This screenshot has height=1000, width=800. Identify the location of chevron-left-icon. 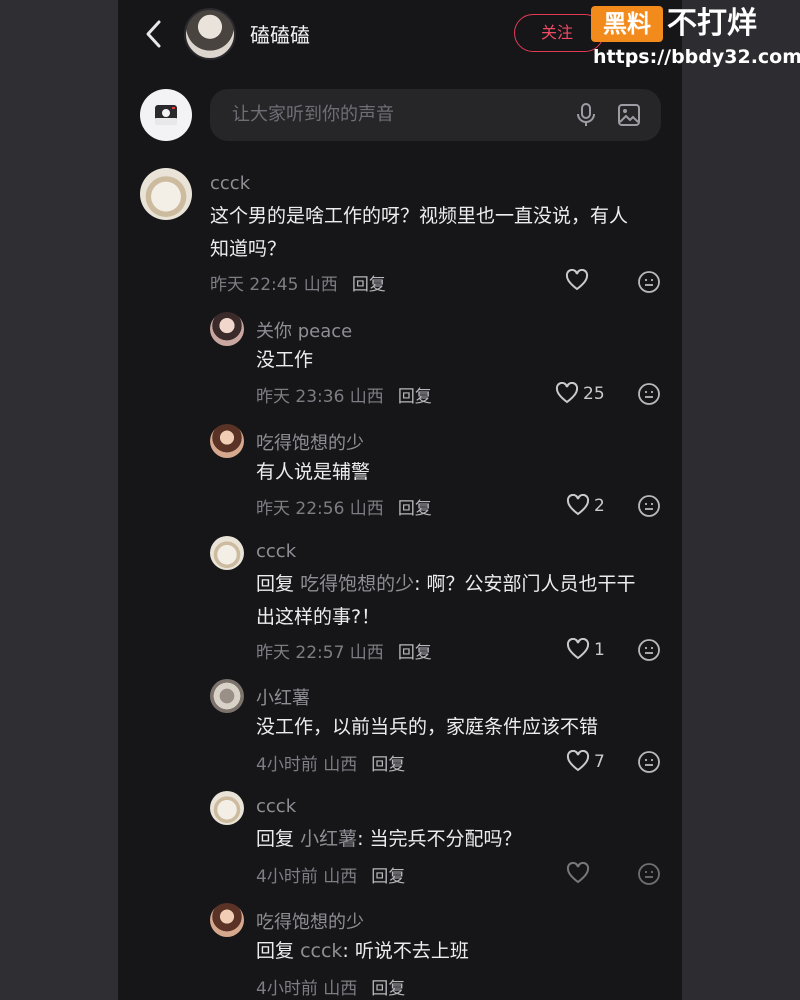
(153, 34).